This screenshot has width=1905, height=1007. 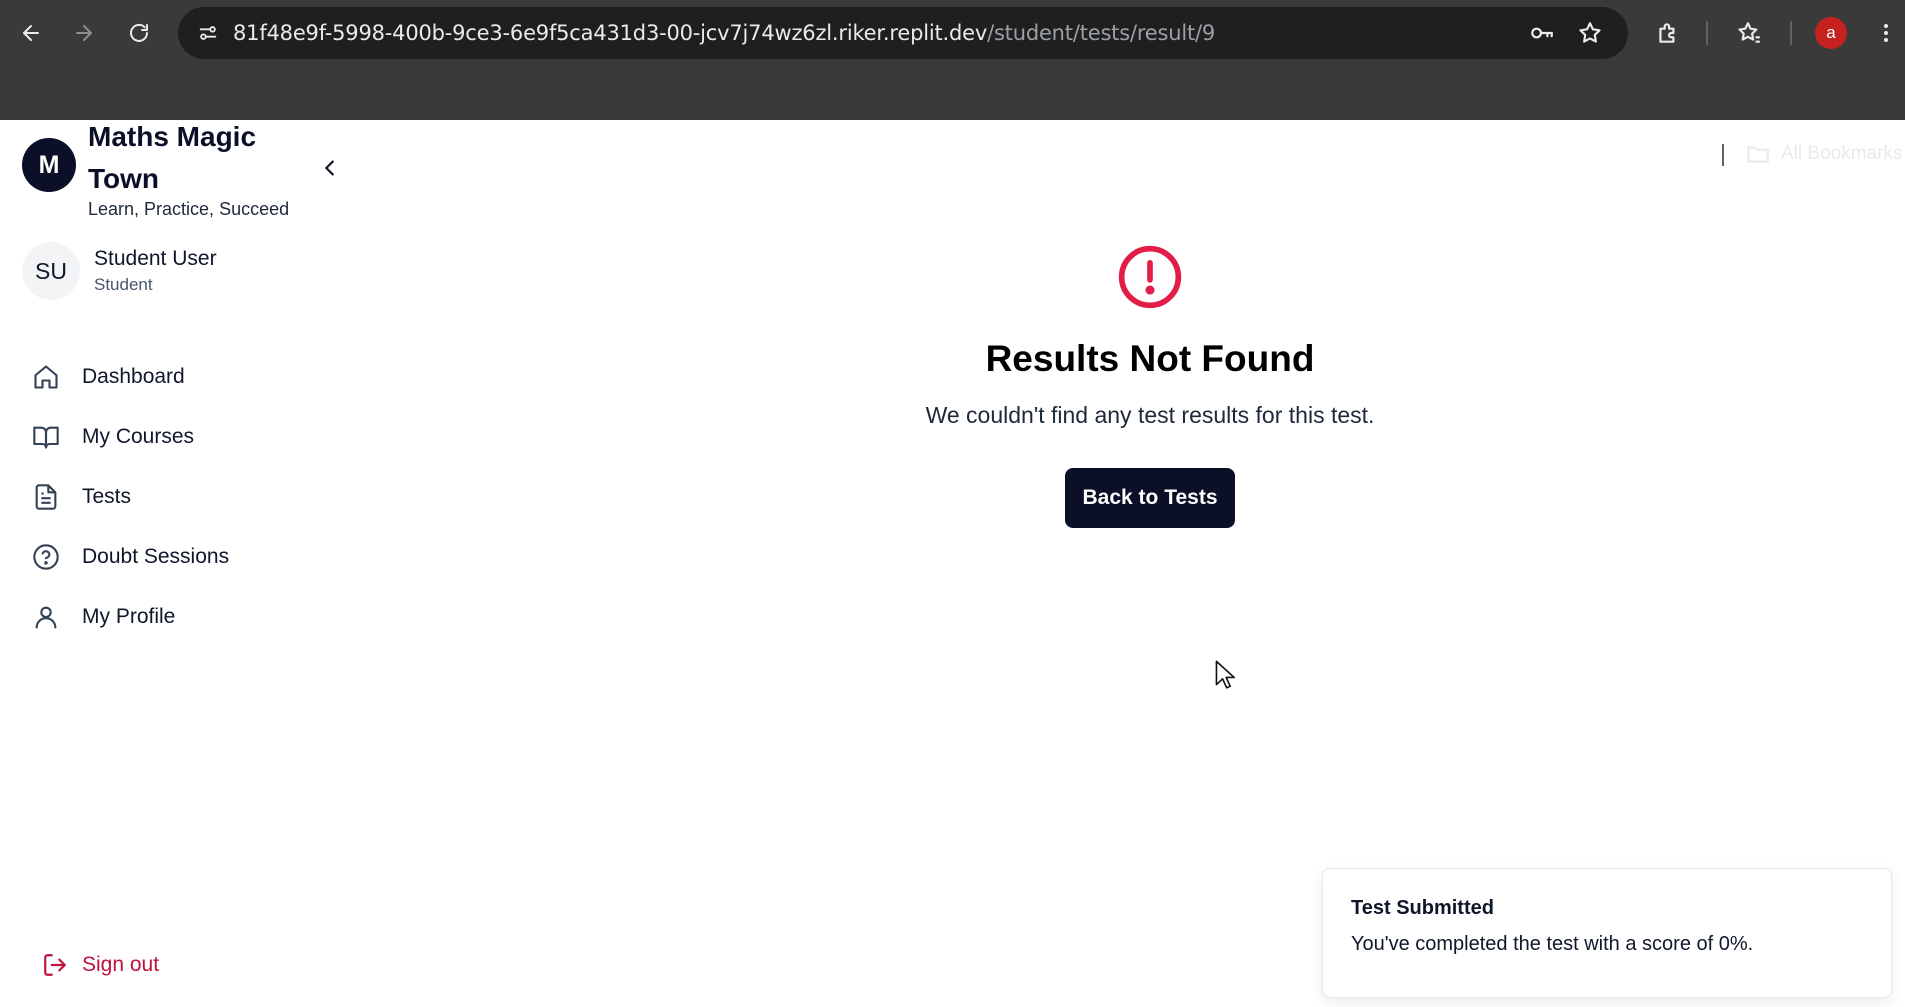 I want to click on site-info-icon, so click(x=208, y=33).